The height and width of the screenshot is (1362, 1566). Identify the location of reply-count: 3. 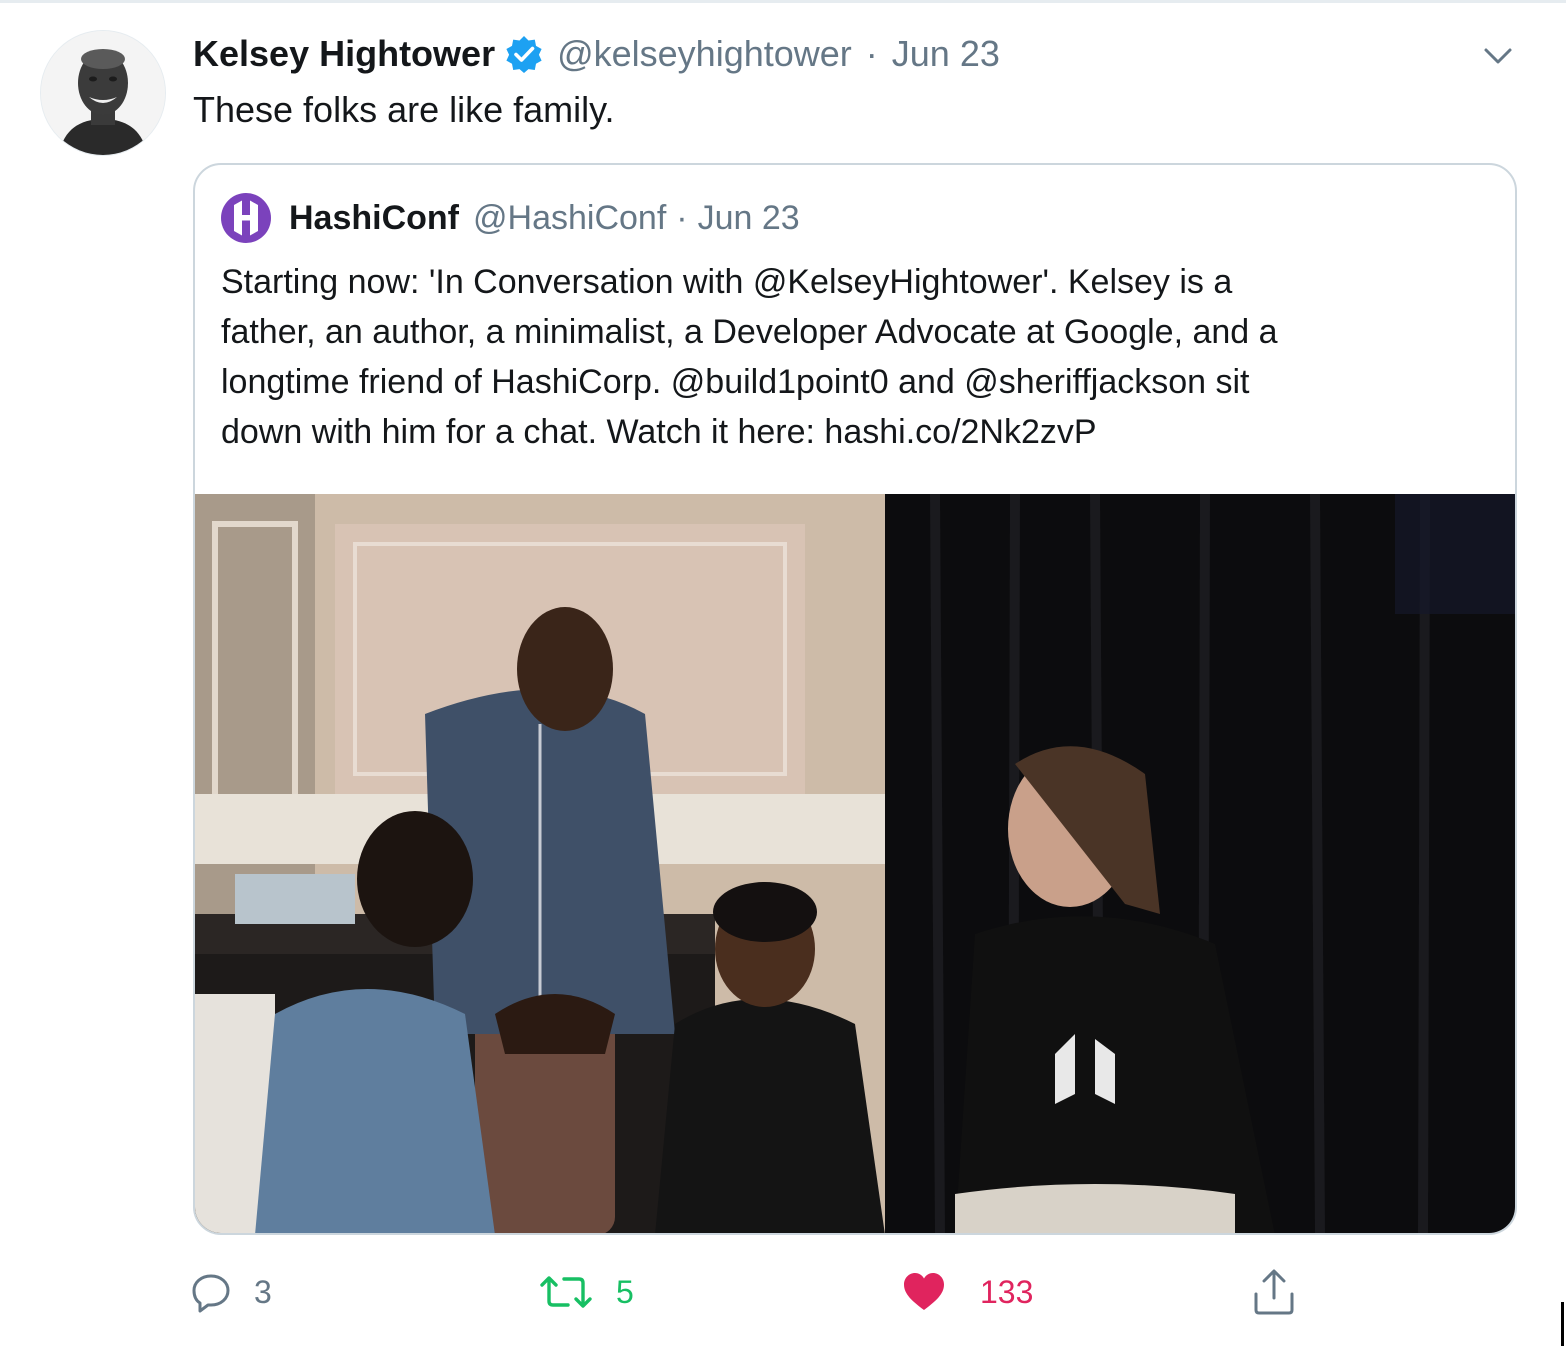
(263, 1291).